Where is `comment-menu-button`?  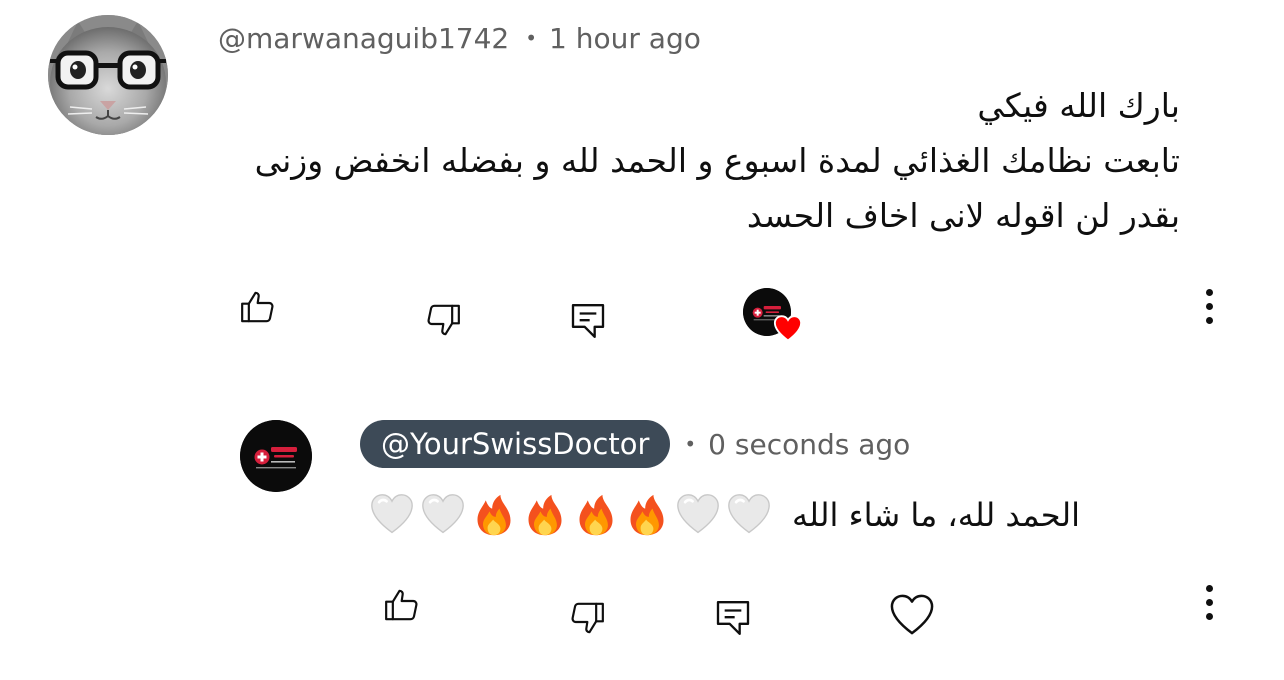 comment-menu-button is located at coordinates (1209, 310).